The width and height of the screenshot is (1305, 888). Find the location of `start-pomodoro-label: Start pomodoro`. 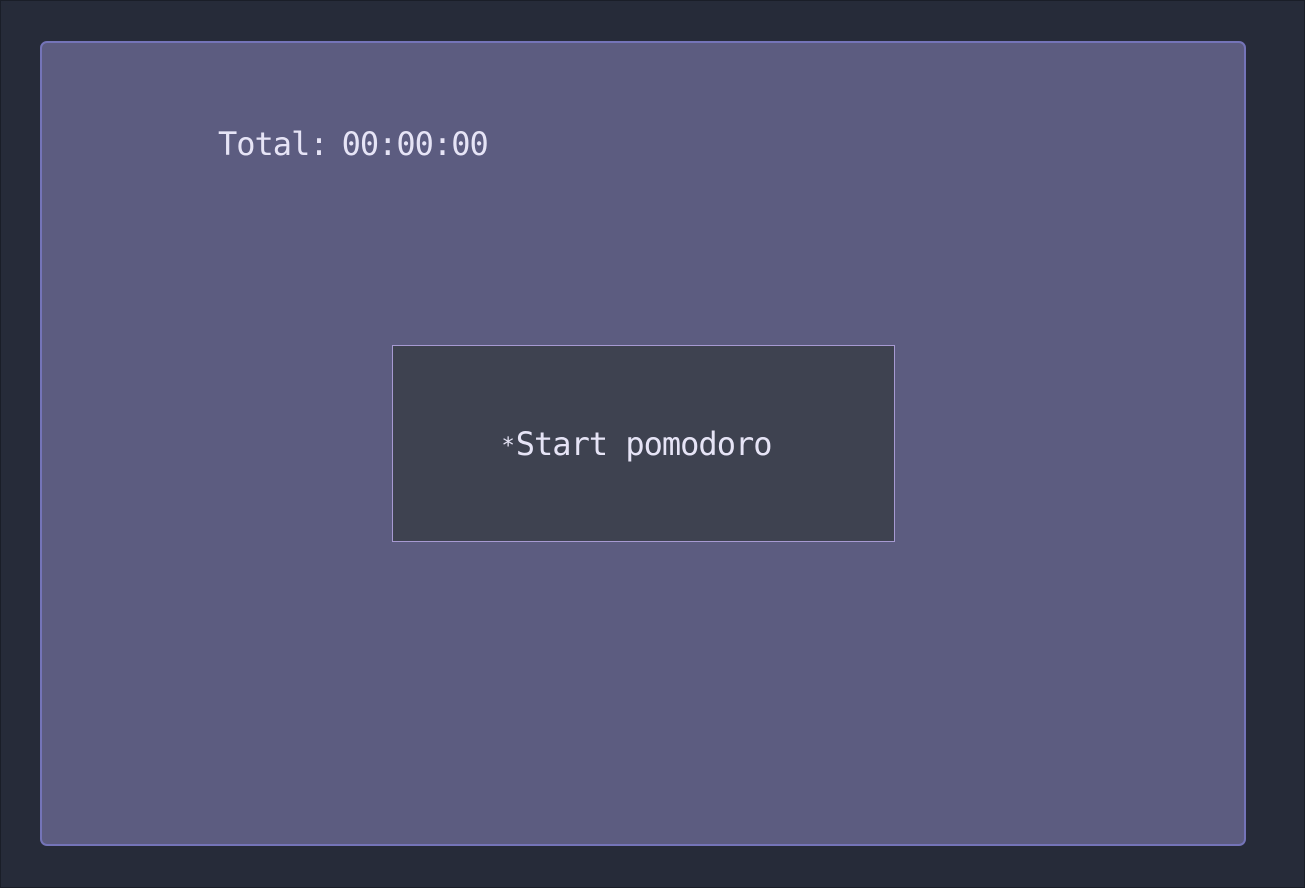

start-pomodoro-label: Start pomodoro is located at coordinates (644, 443).